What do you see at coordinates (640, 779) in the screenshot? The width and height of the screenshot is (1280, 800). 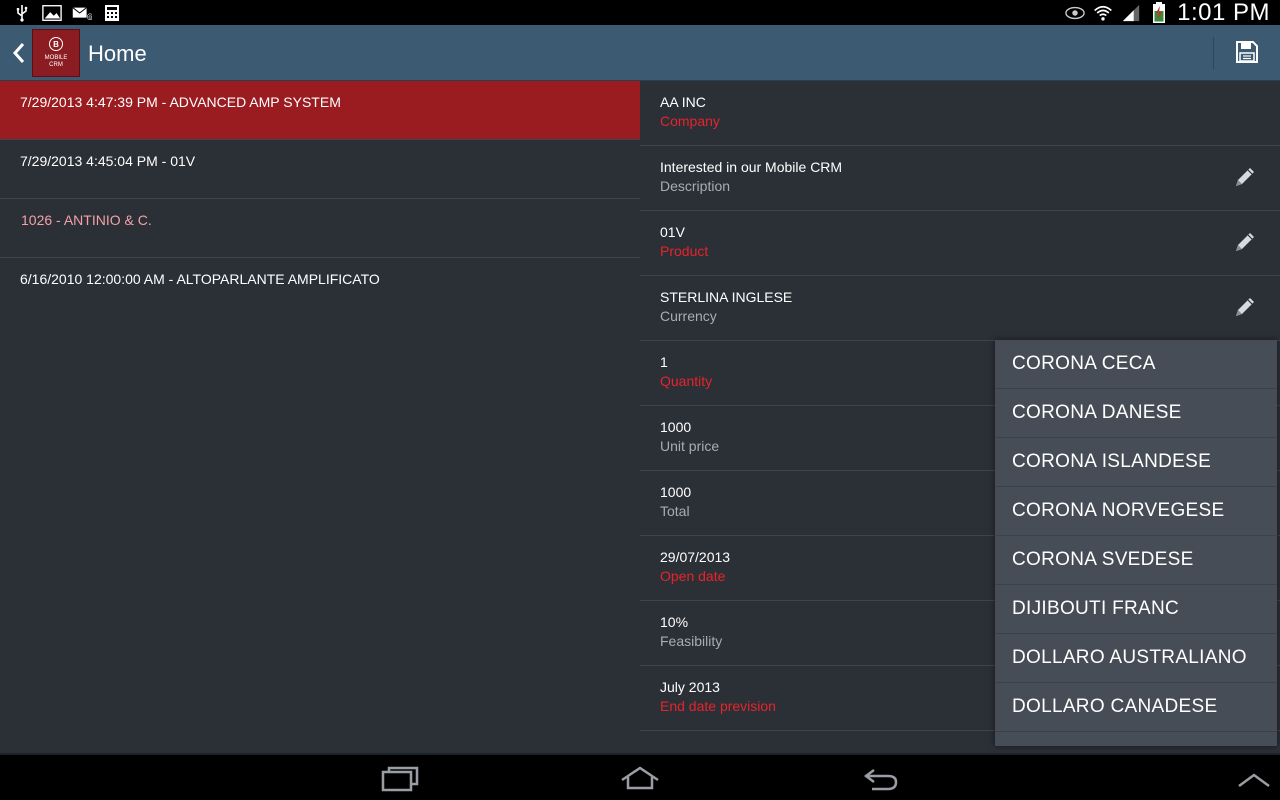 I see `home-icon` at bounding box center [640, 779].